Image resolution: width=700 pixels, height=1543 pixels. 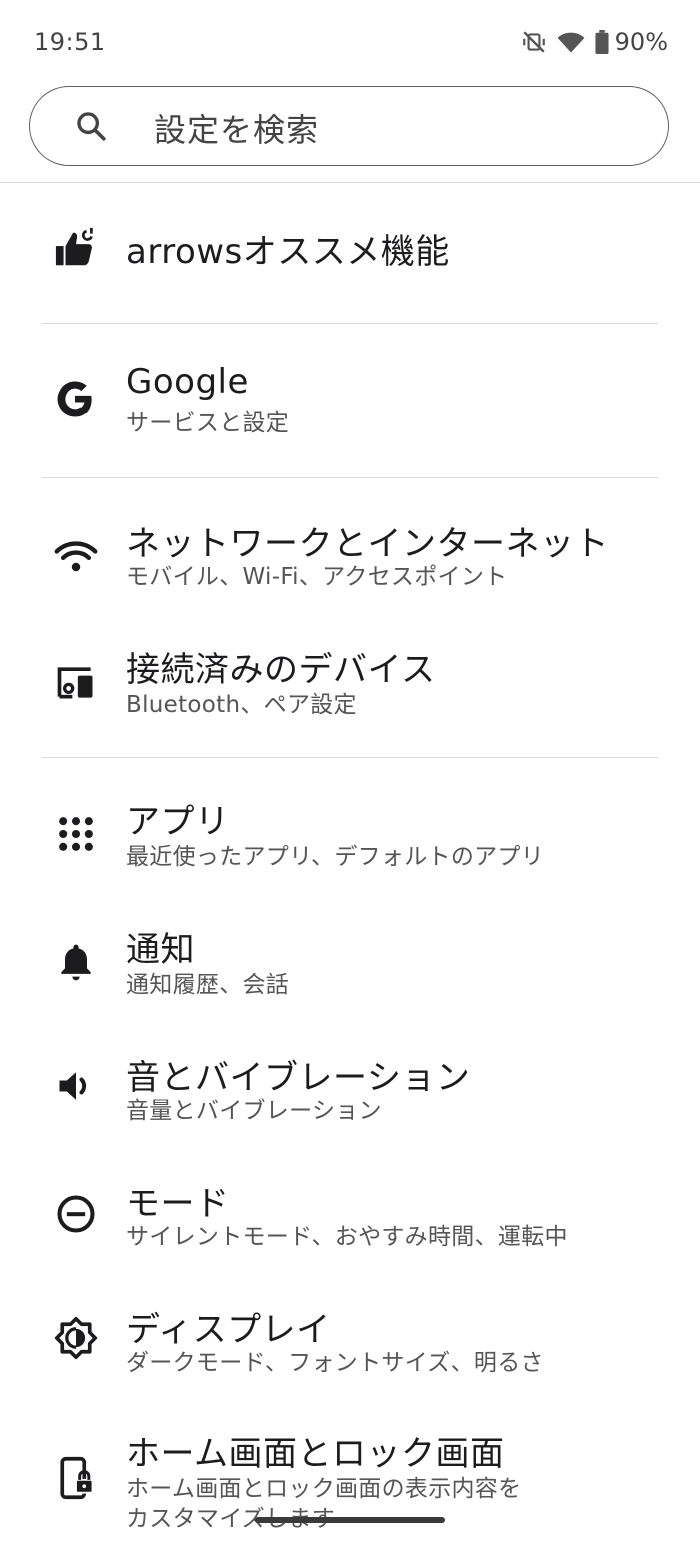 I want to click on settings-item-title: ネットワークとインターネット, so click(x=367, y=544).